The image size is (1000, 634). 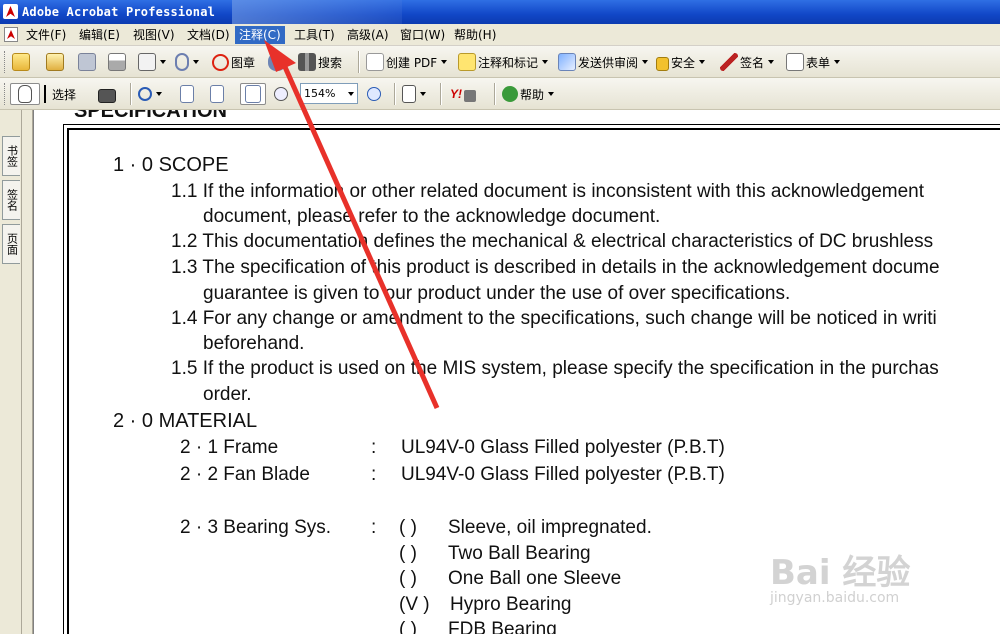 What do you see at coordinates (253, 94) in the screenshot?
I see `fit-width-button` at bounding box center [253, 94].